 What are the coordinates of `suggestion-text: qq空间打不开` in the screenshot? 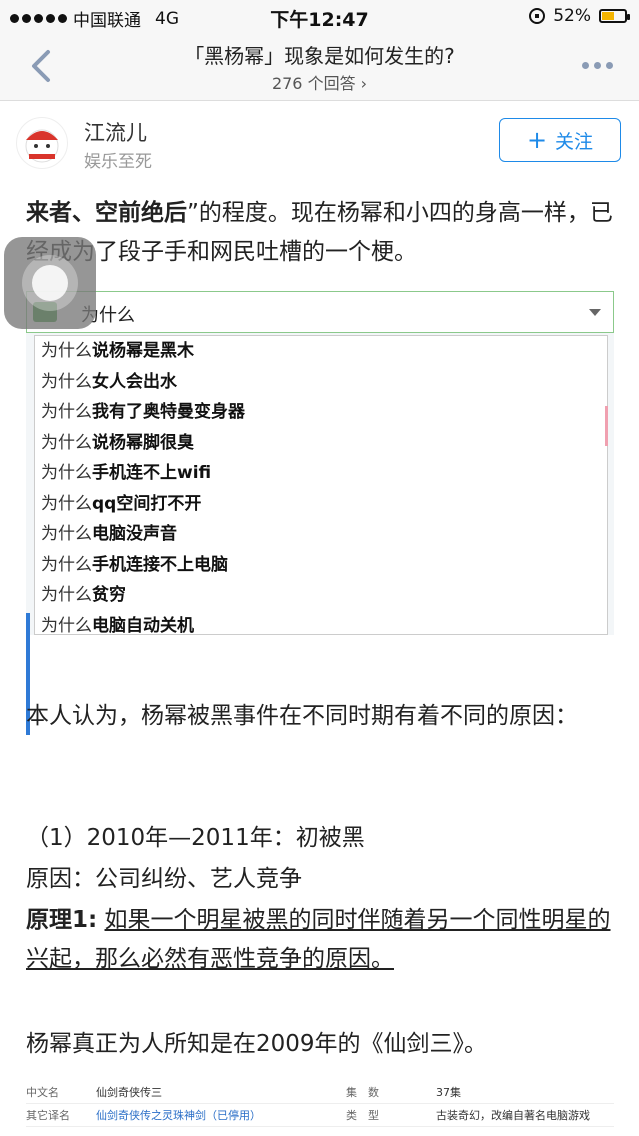 It's located at (147, 503).